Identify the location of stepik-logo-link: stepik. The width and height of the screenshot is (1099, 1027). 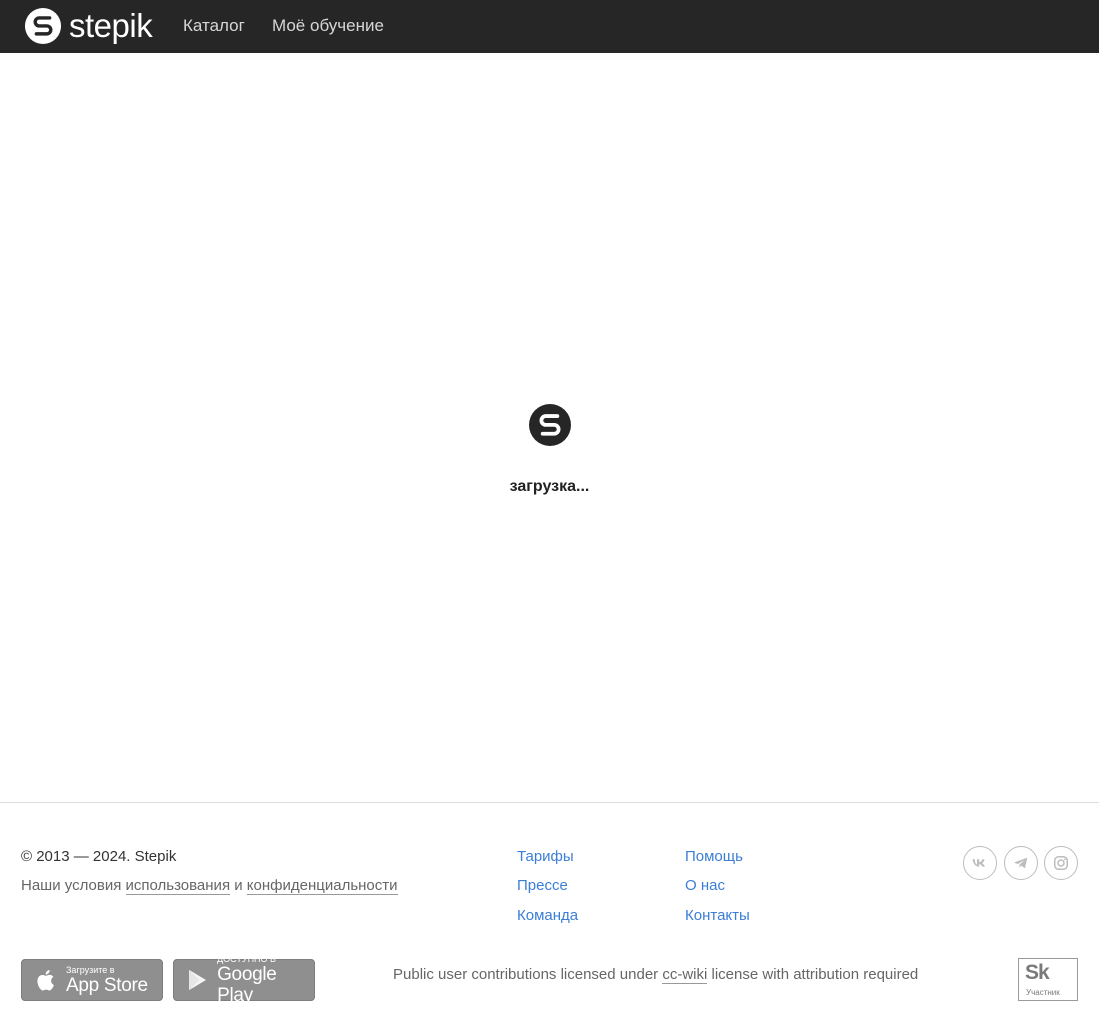
(88, 26).